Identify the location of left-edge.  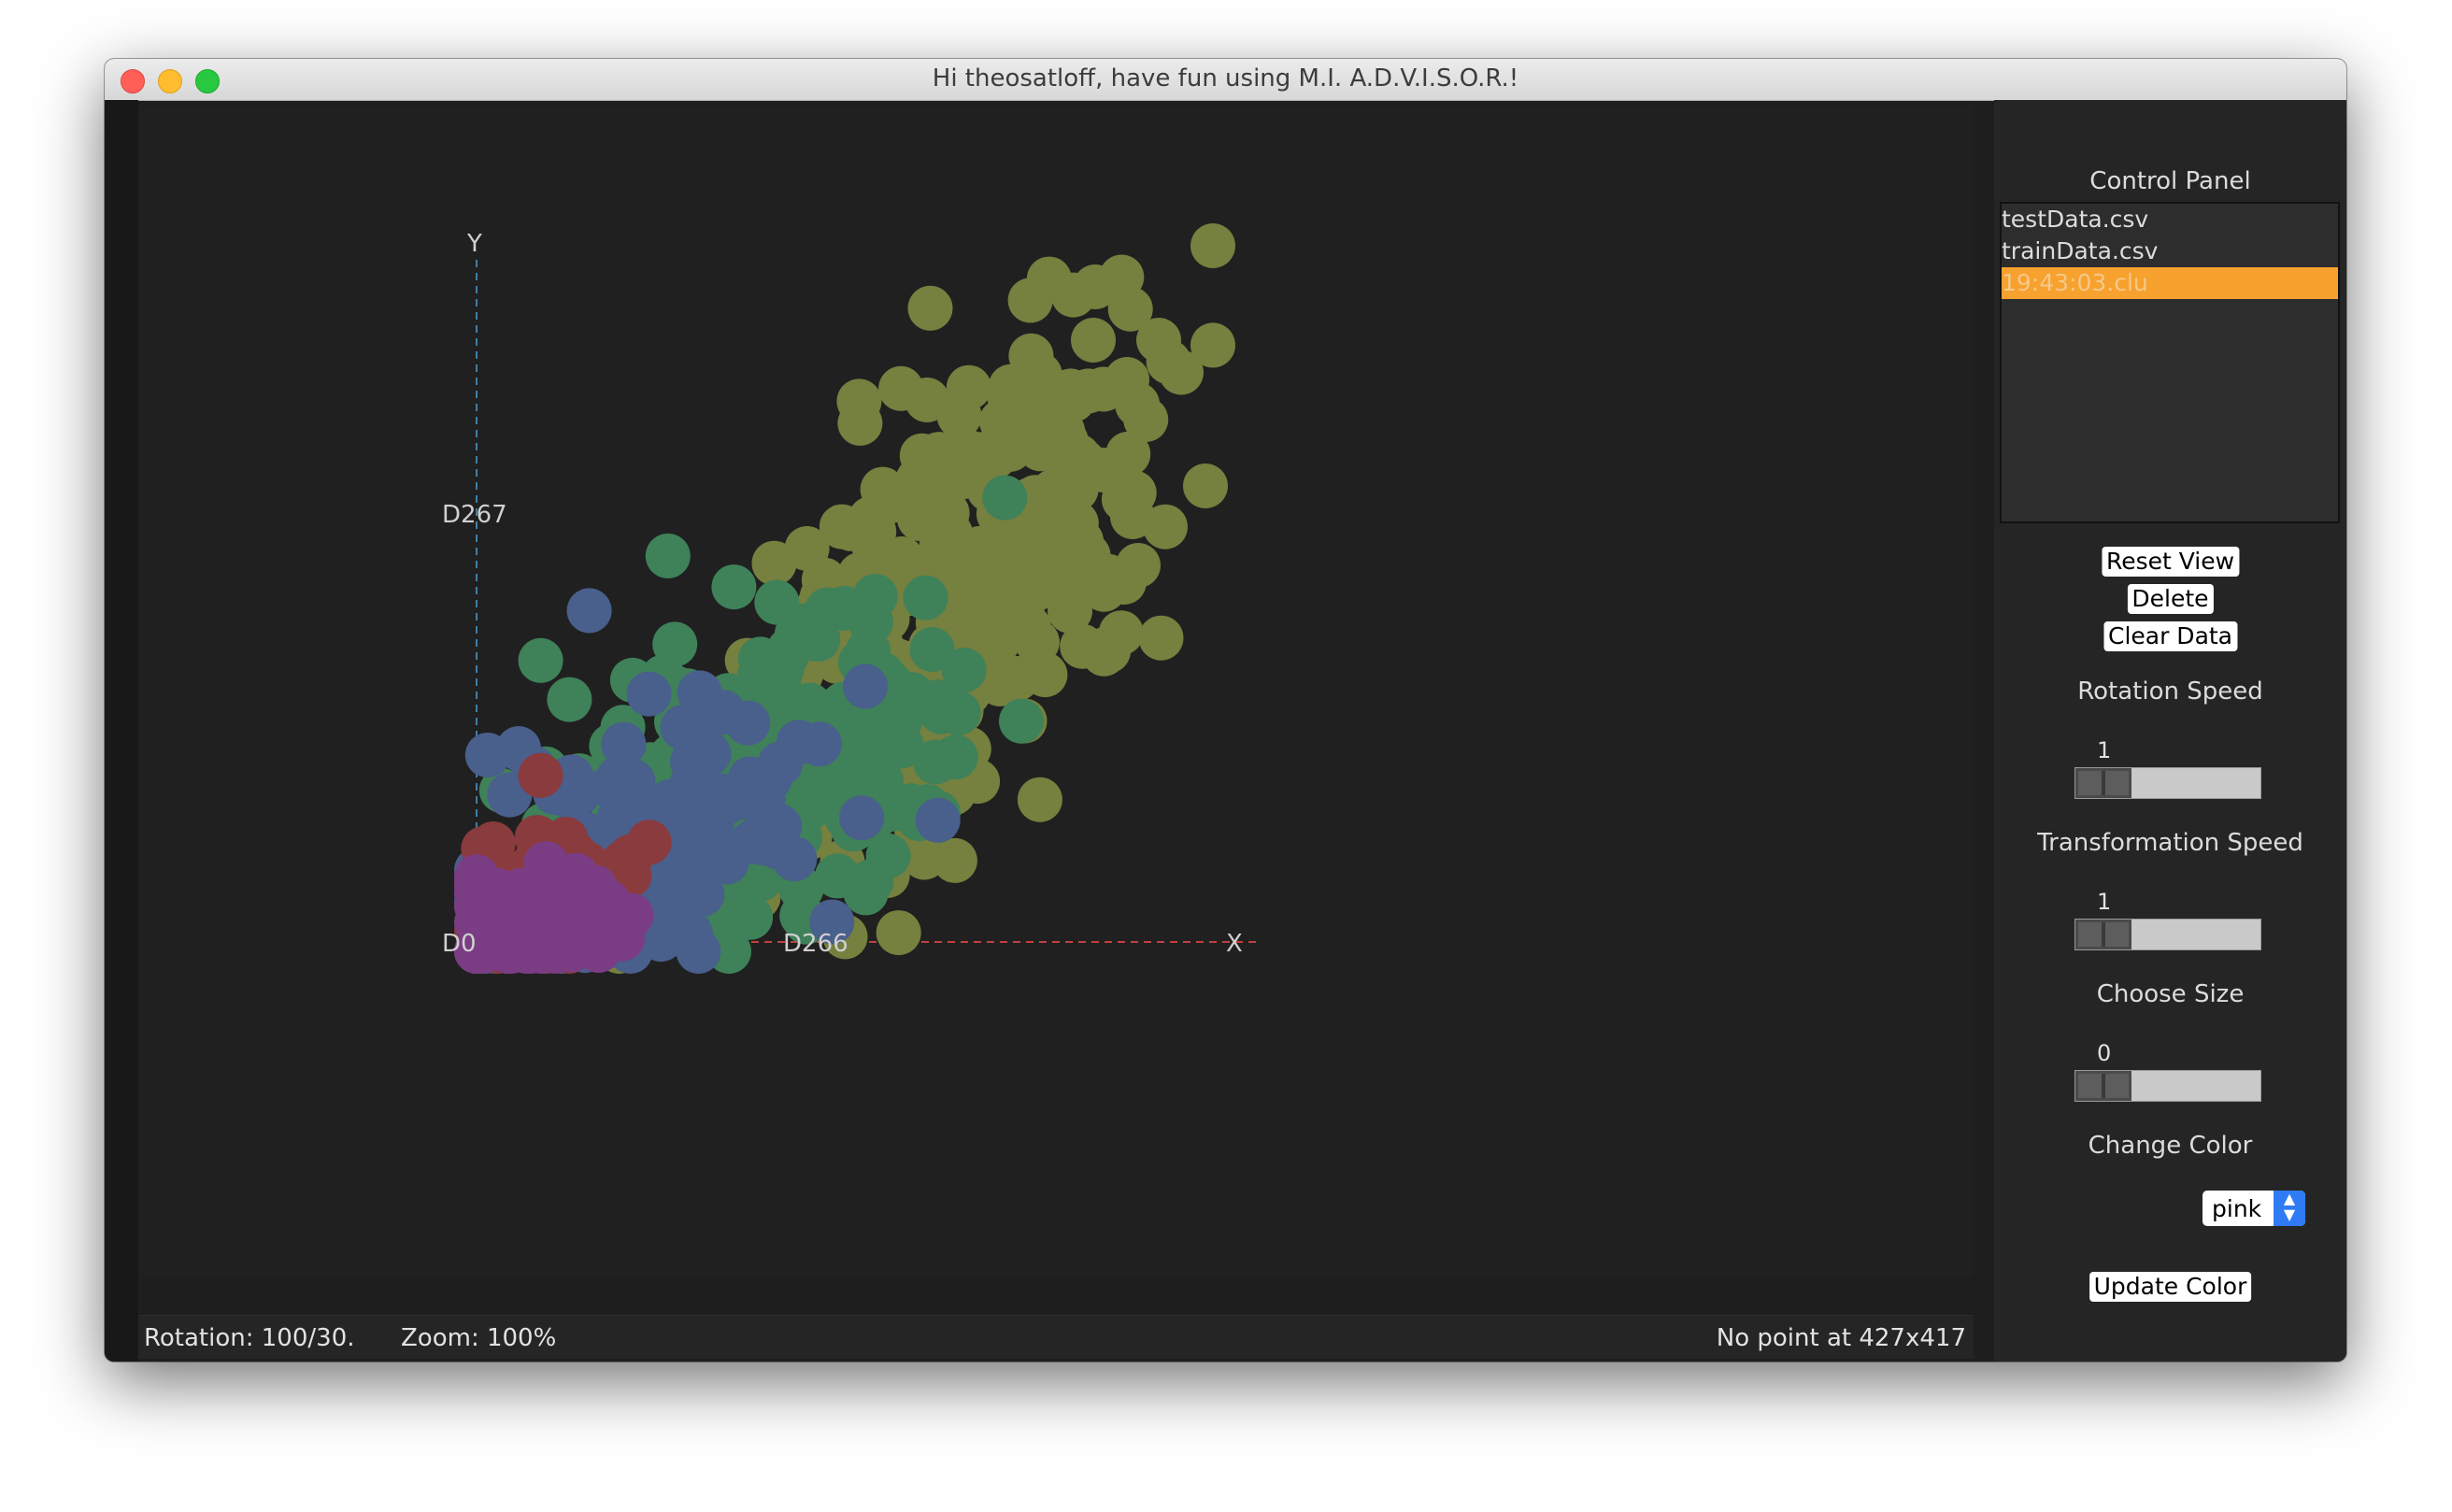
(121, 731).